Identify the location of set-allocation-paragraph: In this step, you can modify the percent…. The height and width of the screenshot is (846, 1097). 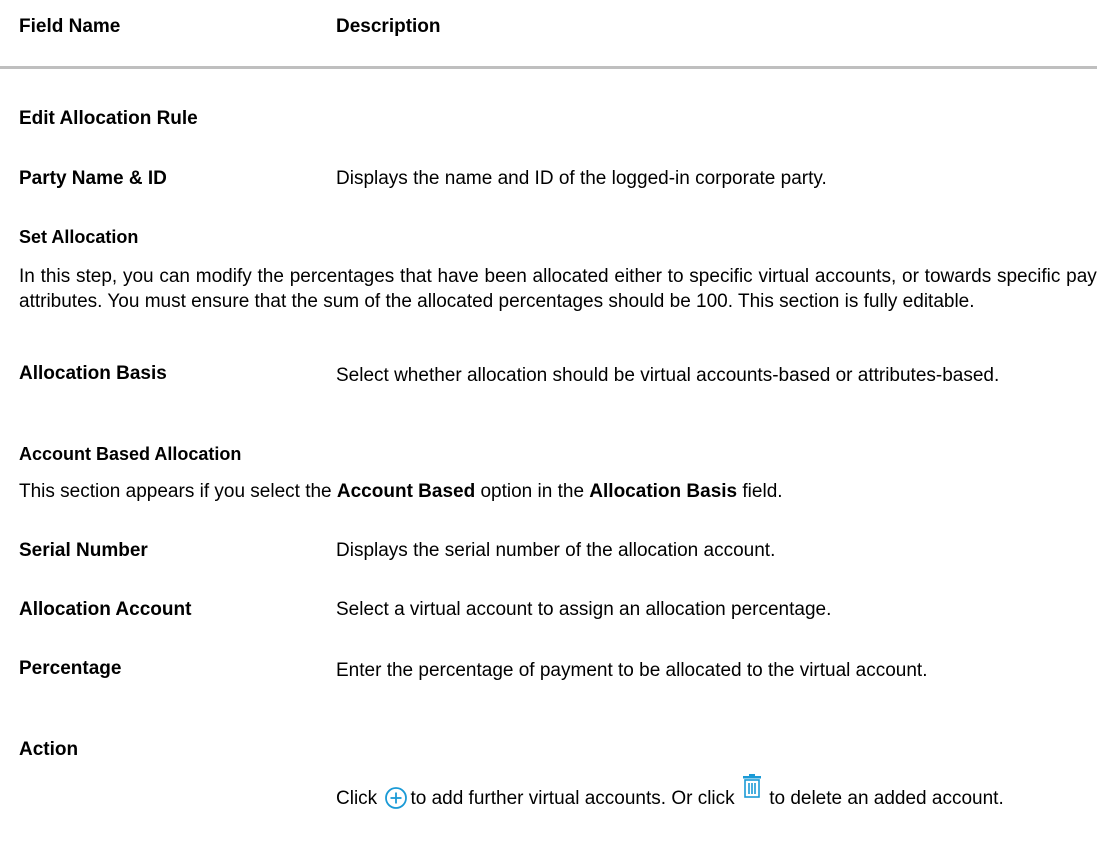
(558, 289).